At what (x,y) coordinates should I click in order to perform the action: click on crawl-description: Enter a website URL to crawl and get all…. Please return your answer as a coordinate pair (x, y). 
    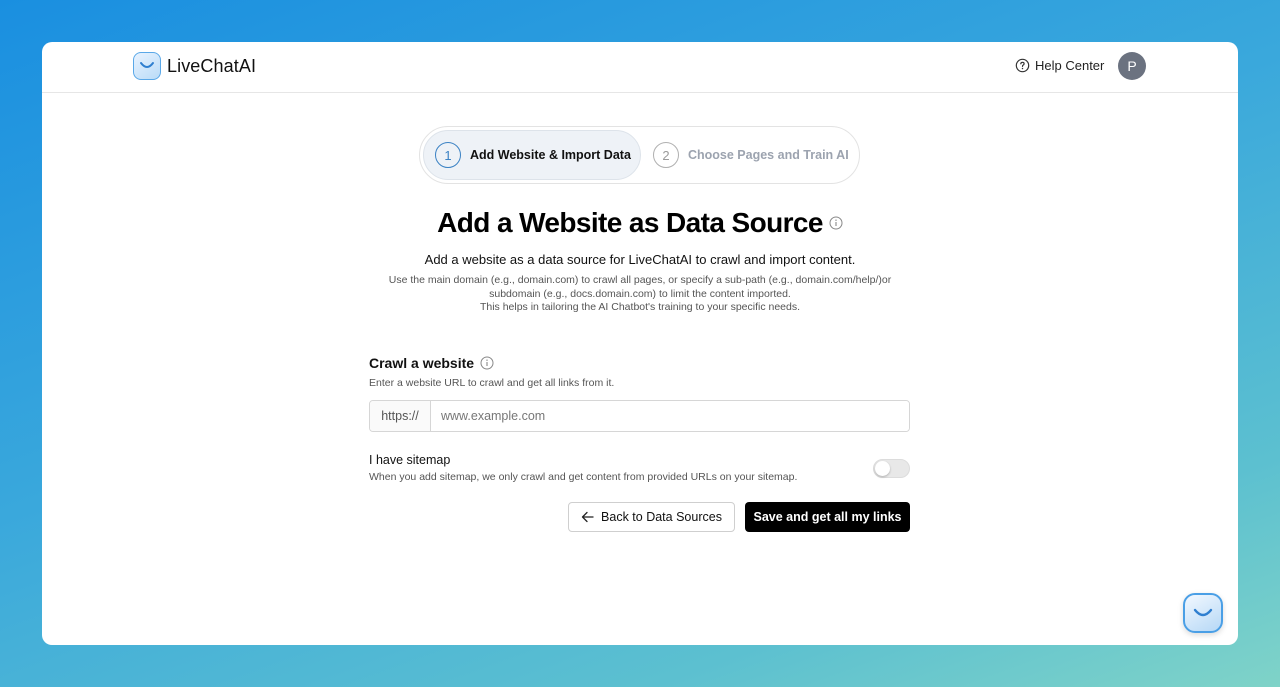
    Looking at the image, I should click on (492, 383).